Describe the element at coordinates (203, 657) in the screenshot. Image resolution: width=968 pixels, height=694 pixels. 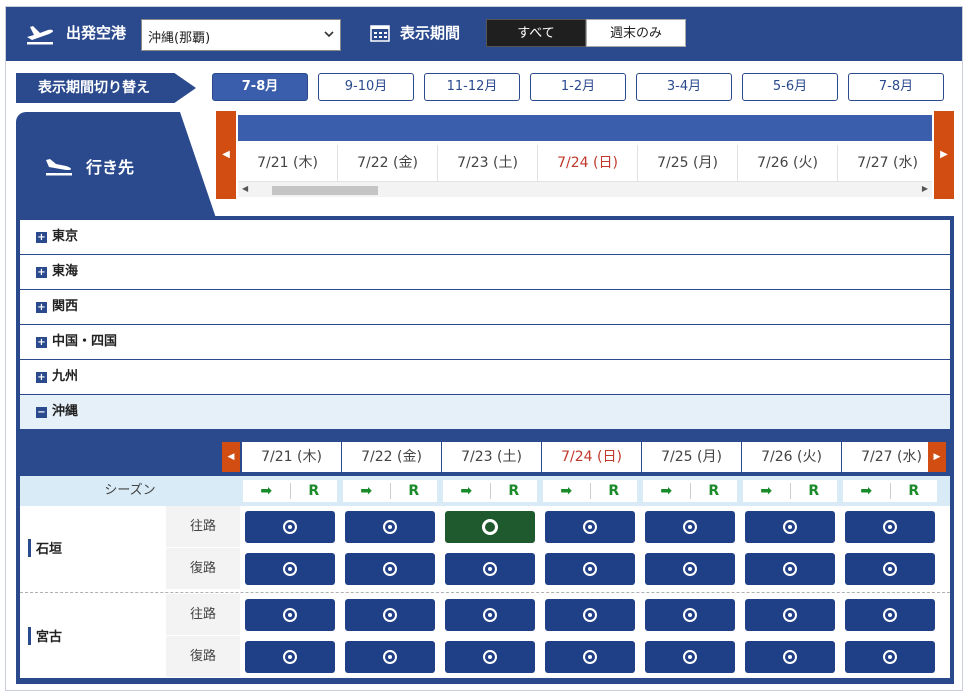
I see `leg-label-return: 復路` at that location.